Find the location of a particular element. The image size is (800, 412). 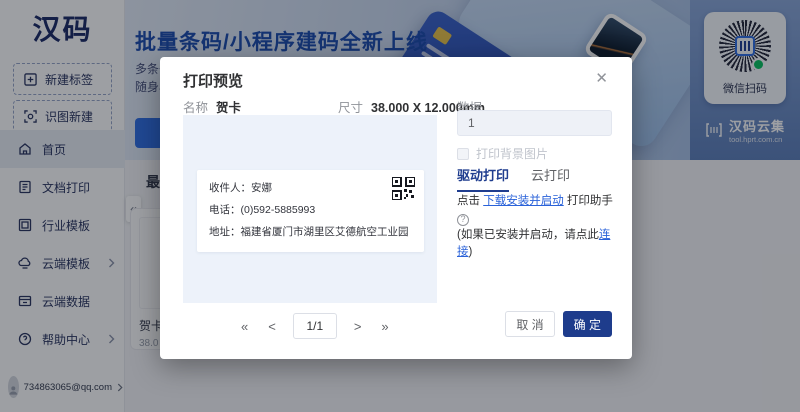

print-background-checkbox: 打印背景图片 is located at coordinates (502, 153).